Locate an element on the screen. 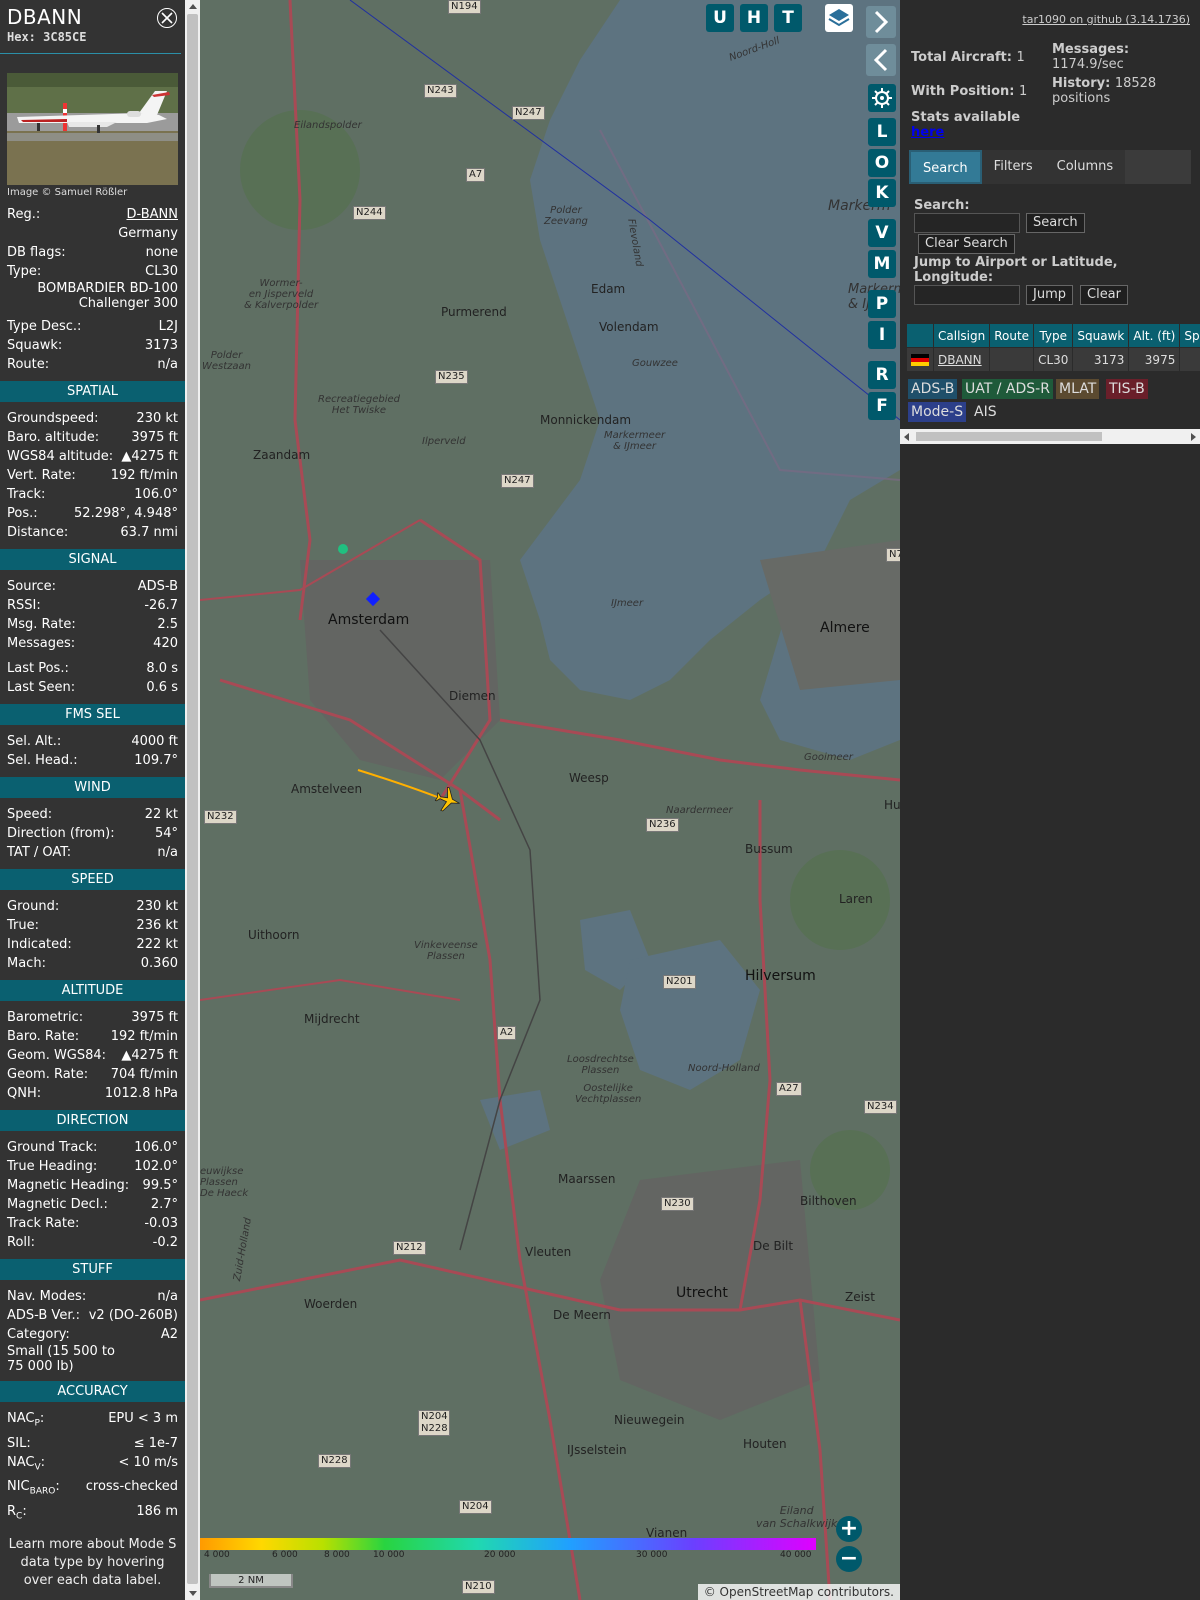 The image size is (1200, 1600). rssi-label: RSSI: is located at coordinates (24, 605).